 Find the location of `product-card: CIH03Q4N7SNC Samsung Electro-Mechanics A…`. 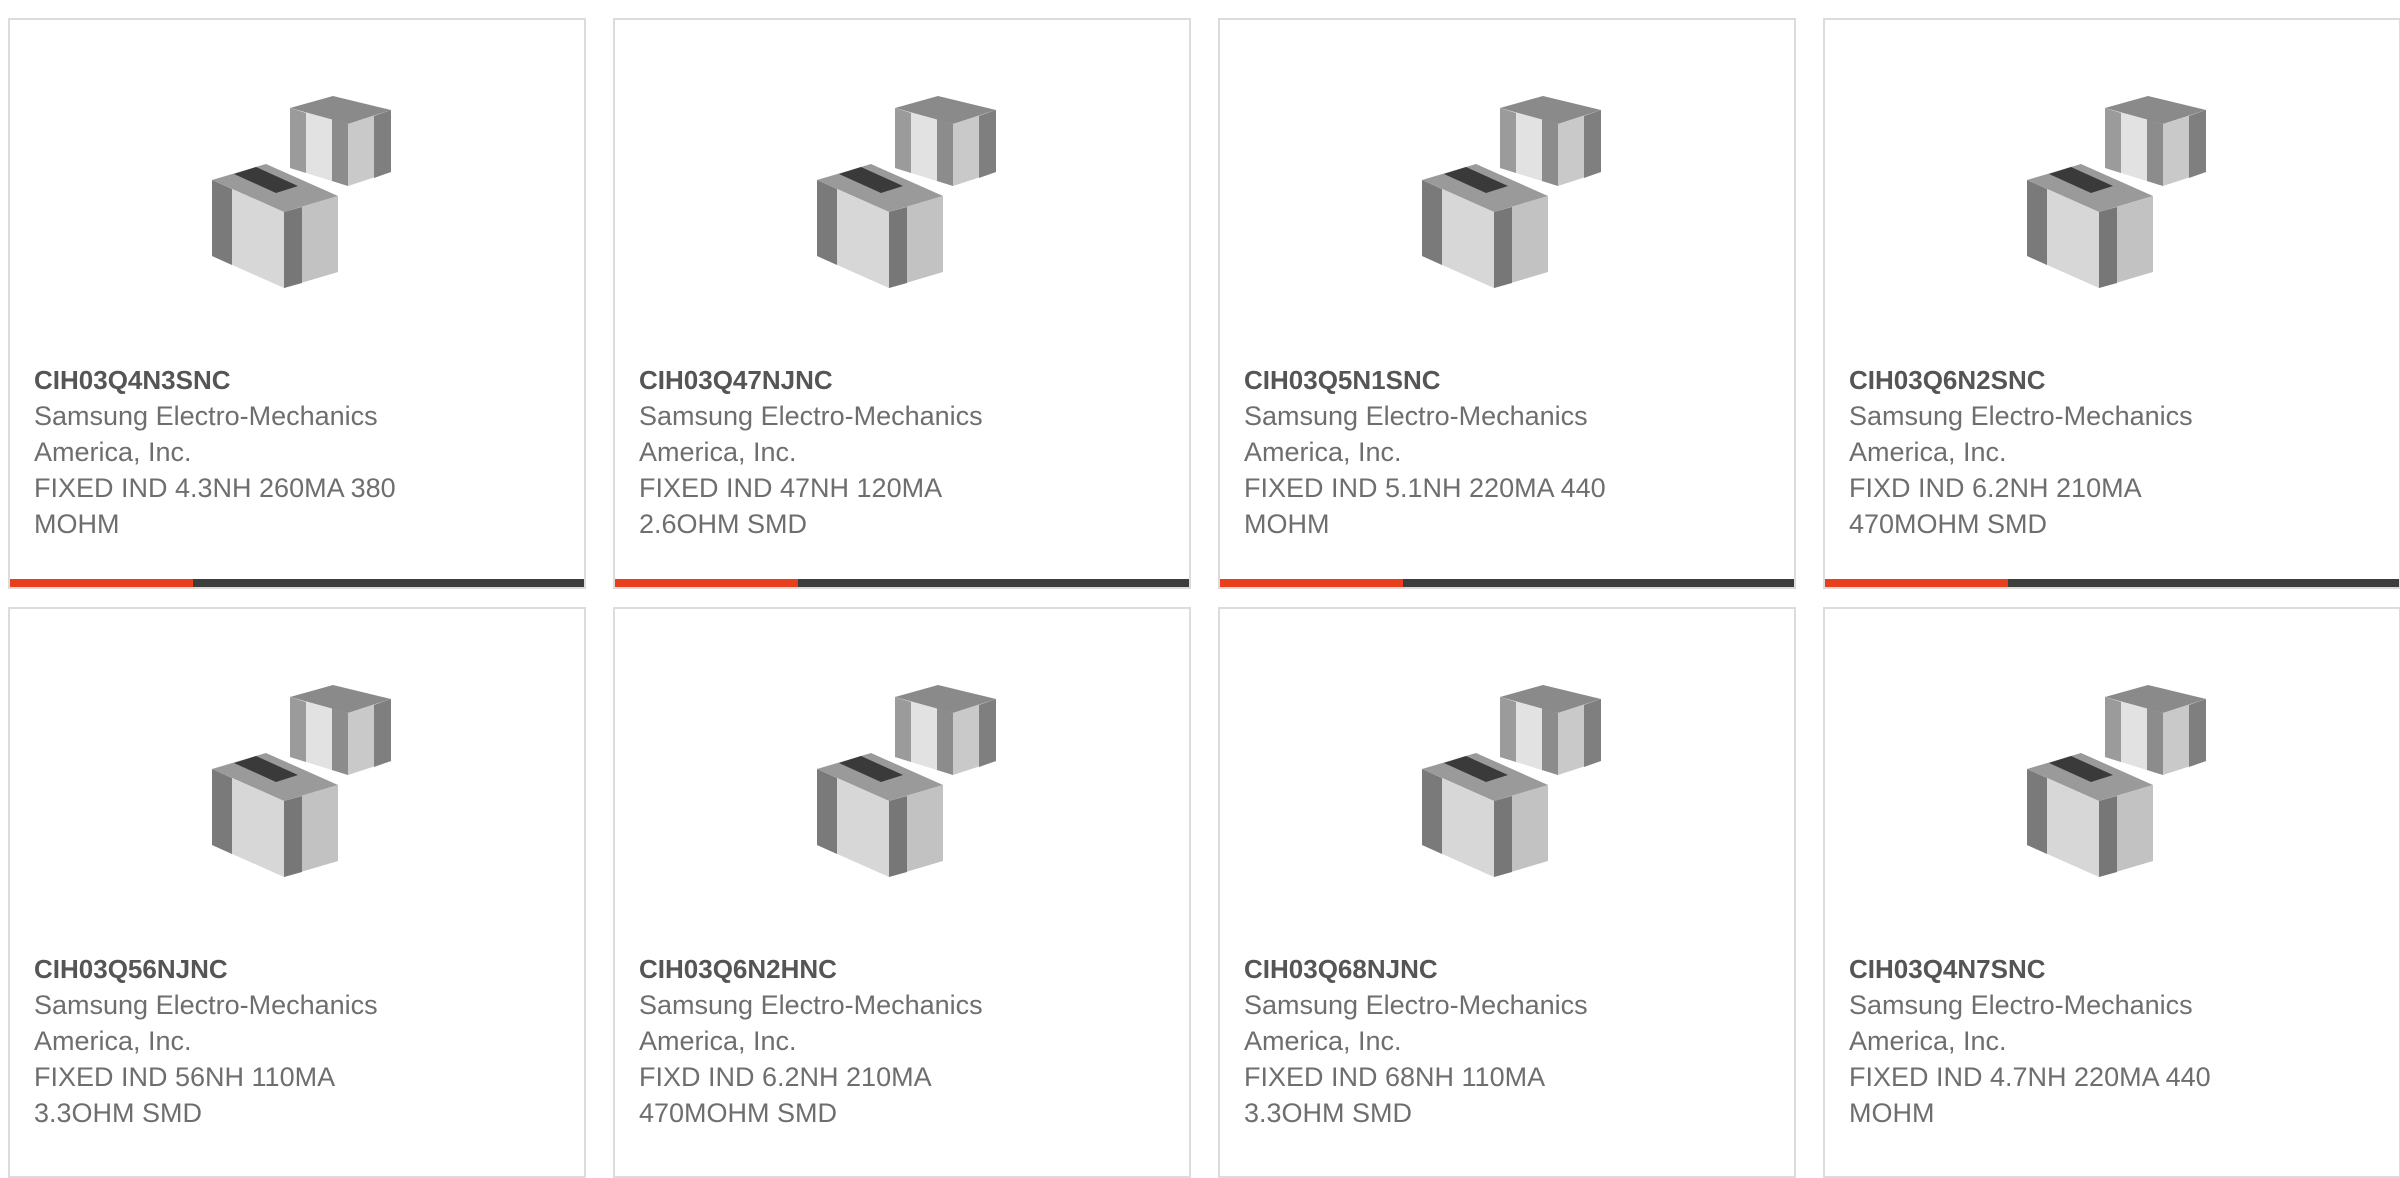

product-card: CIH03Q4N7SNC Samsung Electro-Mechanics A… is located at coordinates (2111, 892).